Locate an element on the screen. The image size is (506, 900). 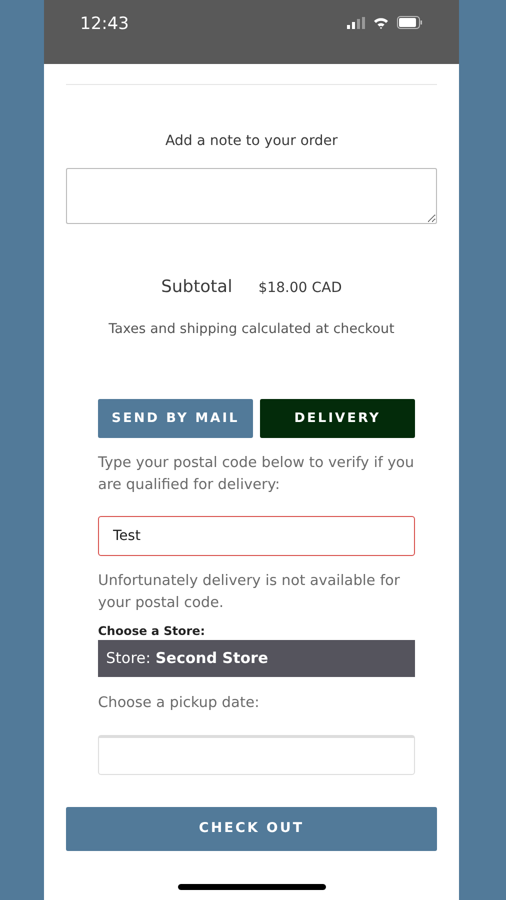
shipping-tab: SEND BY MAIL is located at coordinates (175, 418).